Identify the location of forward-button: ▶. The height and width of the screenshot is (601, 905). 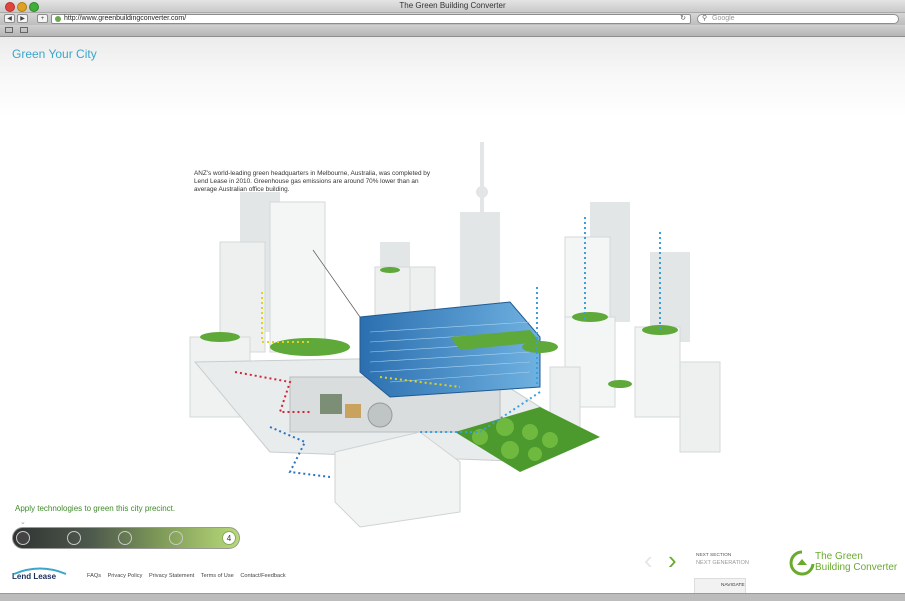
(22, 18).